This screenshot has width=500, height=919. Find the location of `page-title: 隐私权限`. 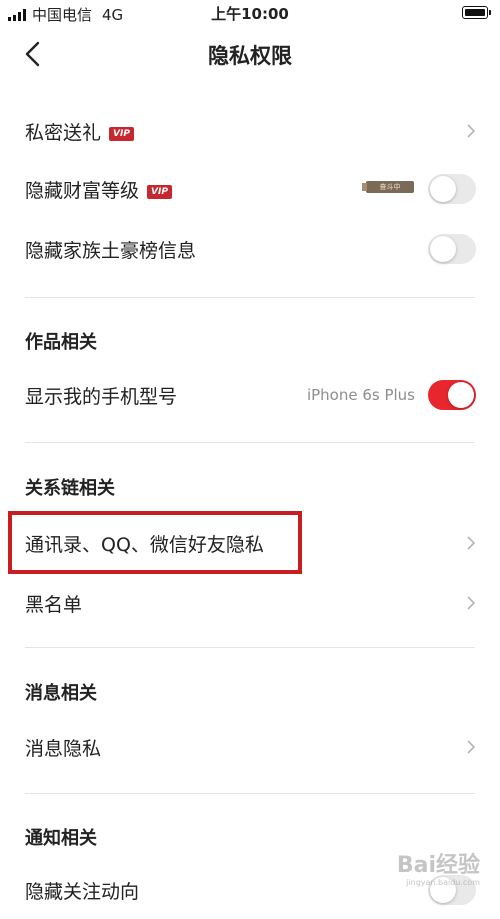

page-title: 隐私权限 is located at coordinates (250, 56).